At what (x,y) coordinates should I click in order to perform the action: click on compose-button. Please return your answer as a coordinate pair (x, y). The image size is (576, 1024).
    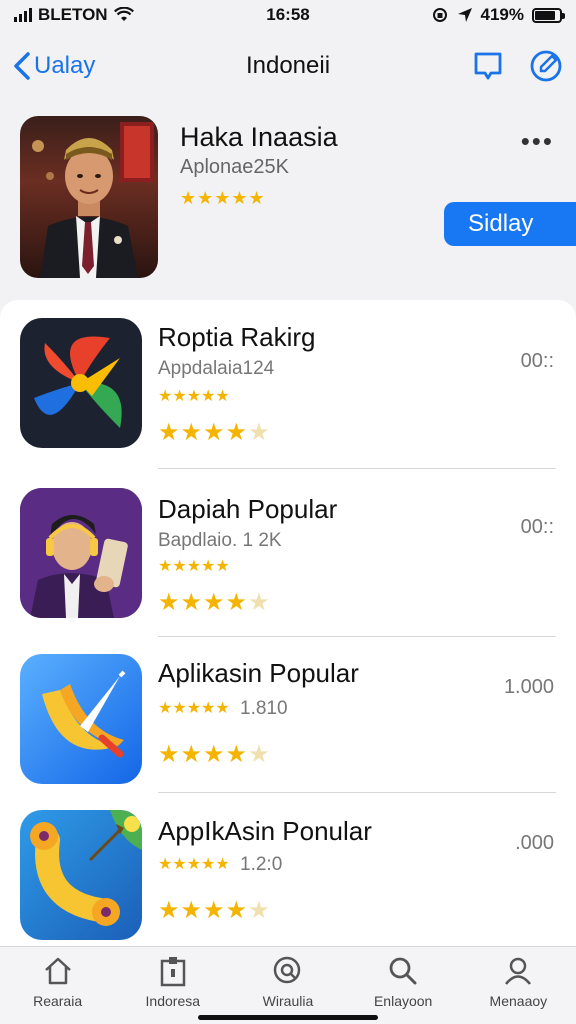
    Looking at the image, I should click on (546, 66).